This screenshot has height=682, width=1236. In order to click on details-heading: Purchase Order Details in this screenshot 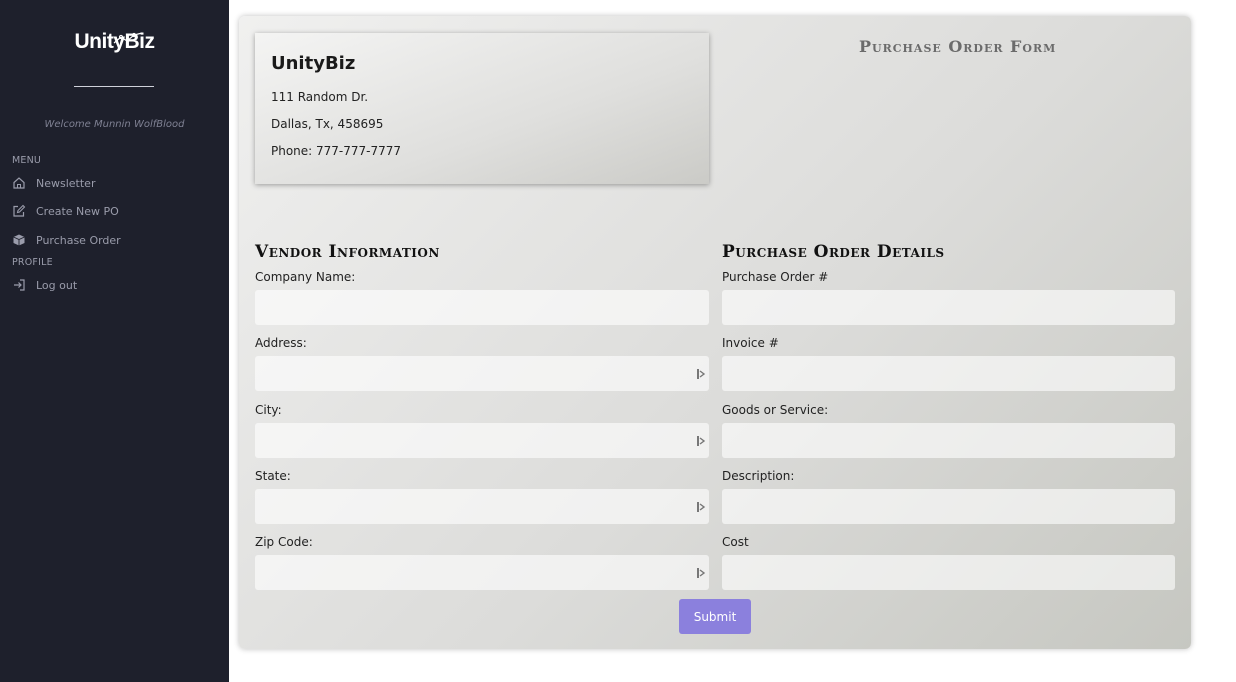, I will do `click(833, 252)`.